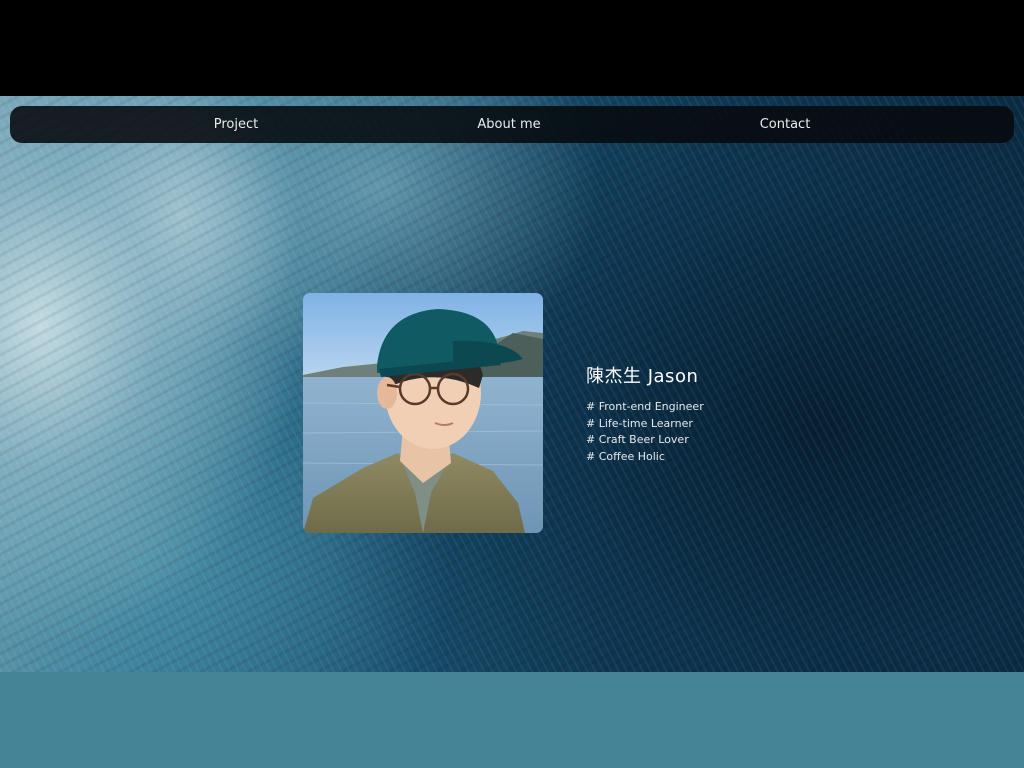 The image size is (1024, 768). What do you see at coordinates (512, 720) in the screenshot?
I see `bottom-section-band` at bounding box center [512, 720].